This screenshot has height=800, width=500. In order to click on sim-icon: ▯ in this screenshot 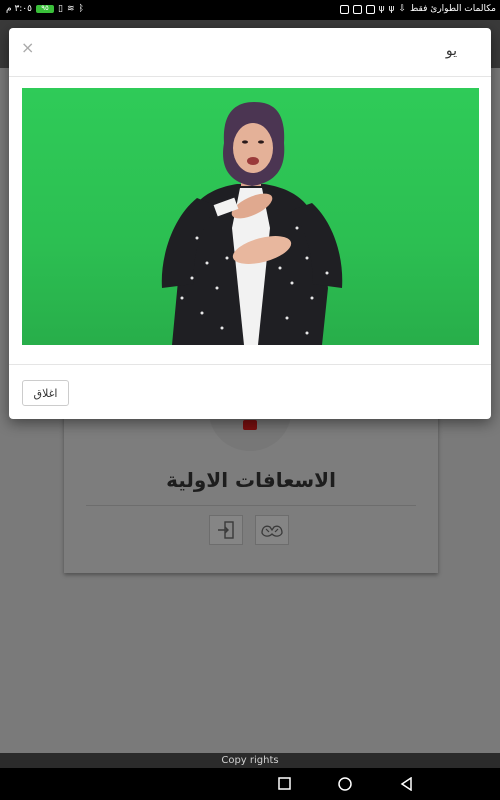, I will do `click(60, 9)`.